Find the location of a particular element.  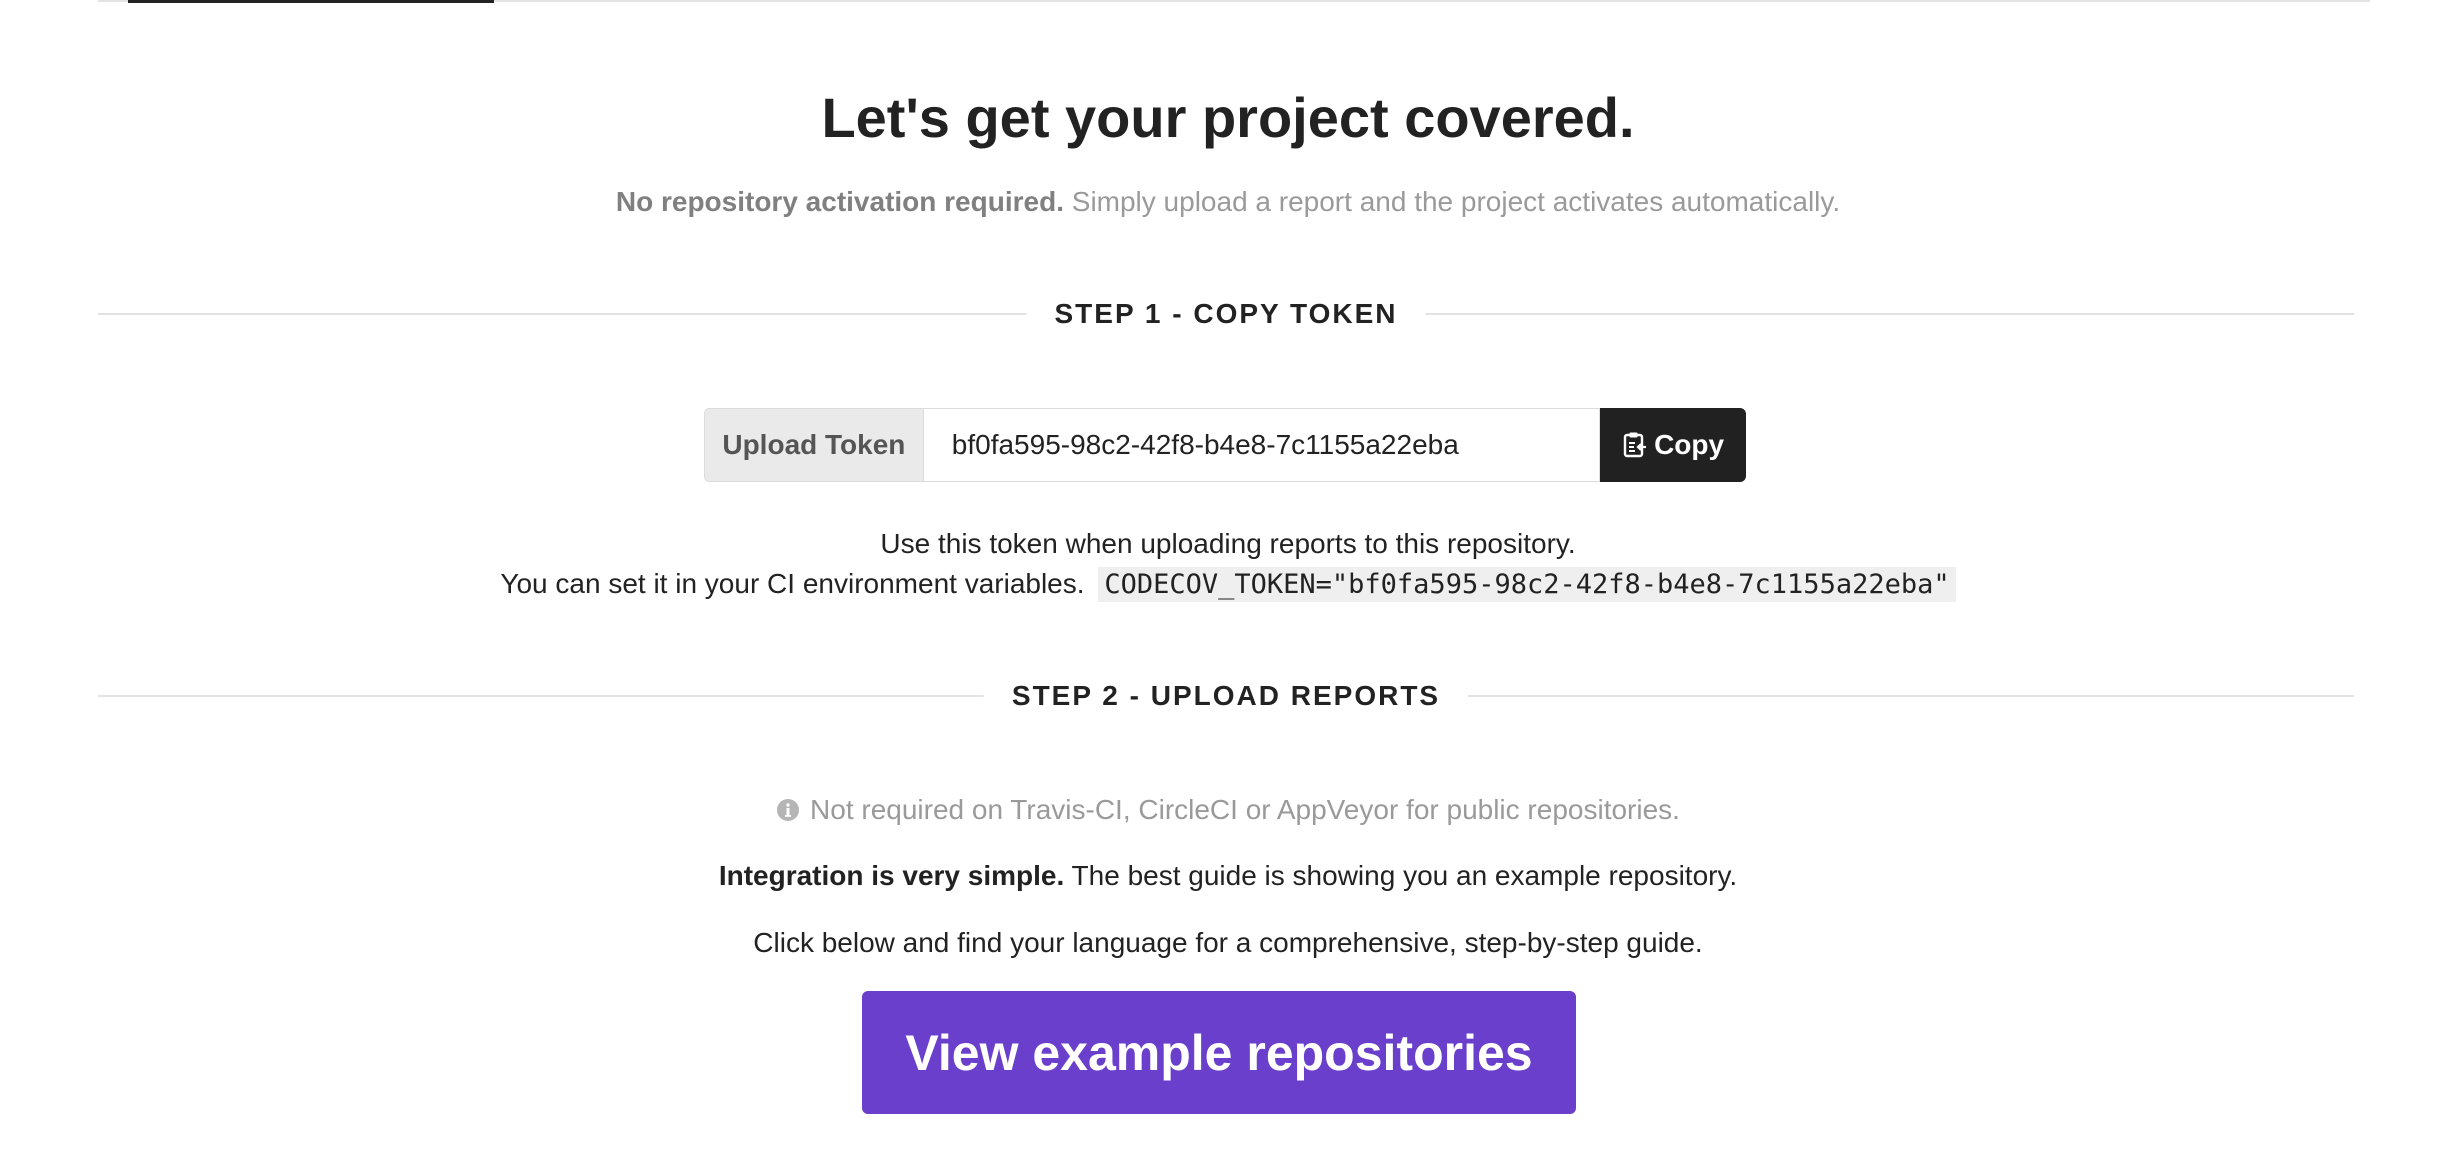

page-title: Let's get your project covered. is located at coordinates (1228, 117).